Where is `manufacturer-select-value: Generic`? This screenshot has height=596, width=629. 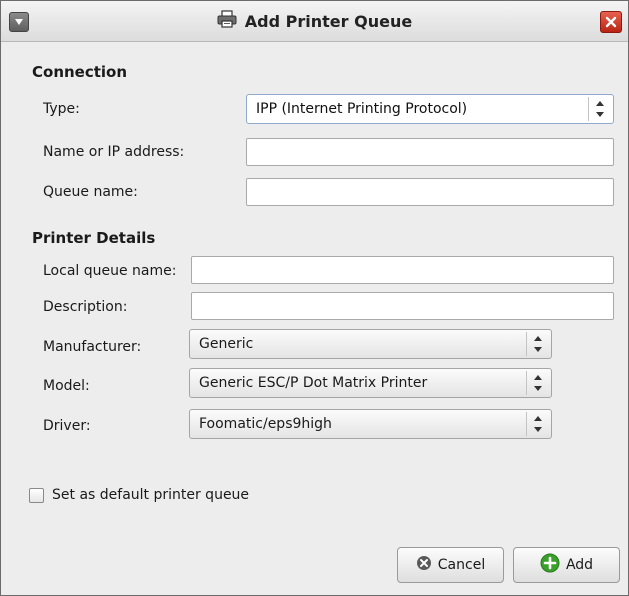 manufacturer-select-value: Generic is located at coordinates (226, 344).